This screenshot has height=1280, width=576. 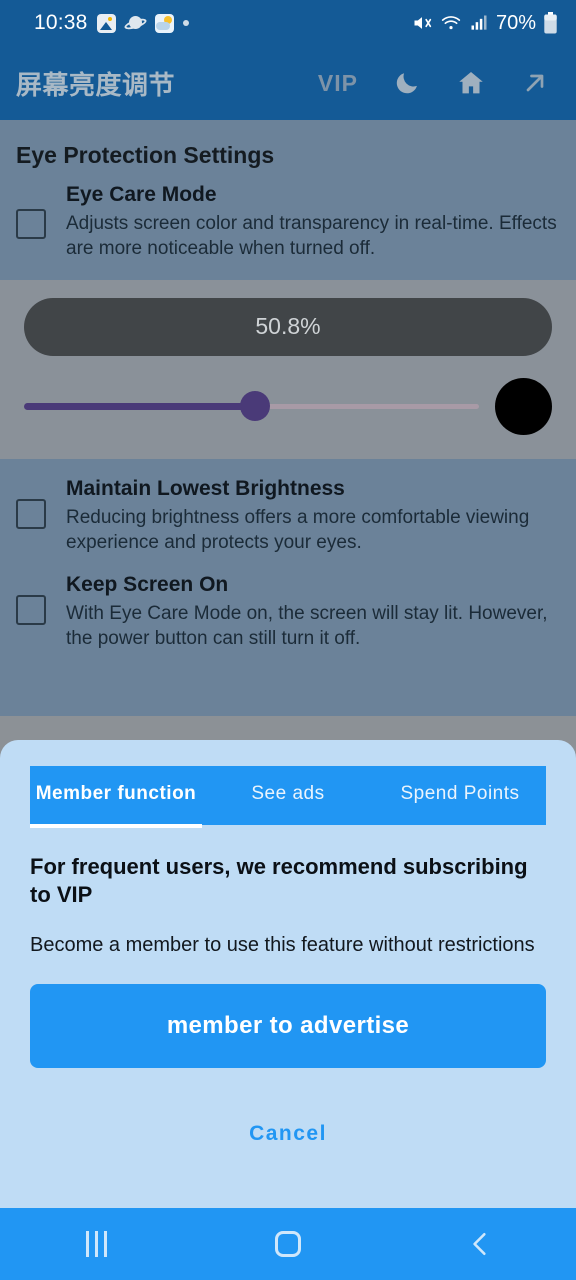 I want to click on wifi-icon, so click(x=451, y=23).